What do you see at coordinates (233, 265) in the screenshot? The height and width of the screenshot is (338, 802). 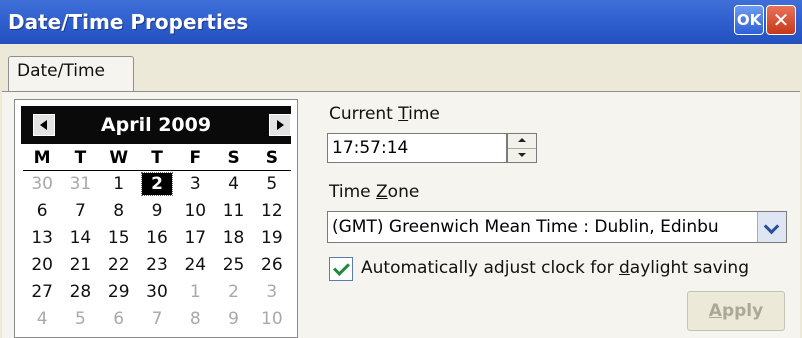 I see `calendar-day: 25` at bounding box center [233, 265].